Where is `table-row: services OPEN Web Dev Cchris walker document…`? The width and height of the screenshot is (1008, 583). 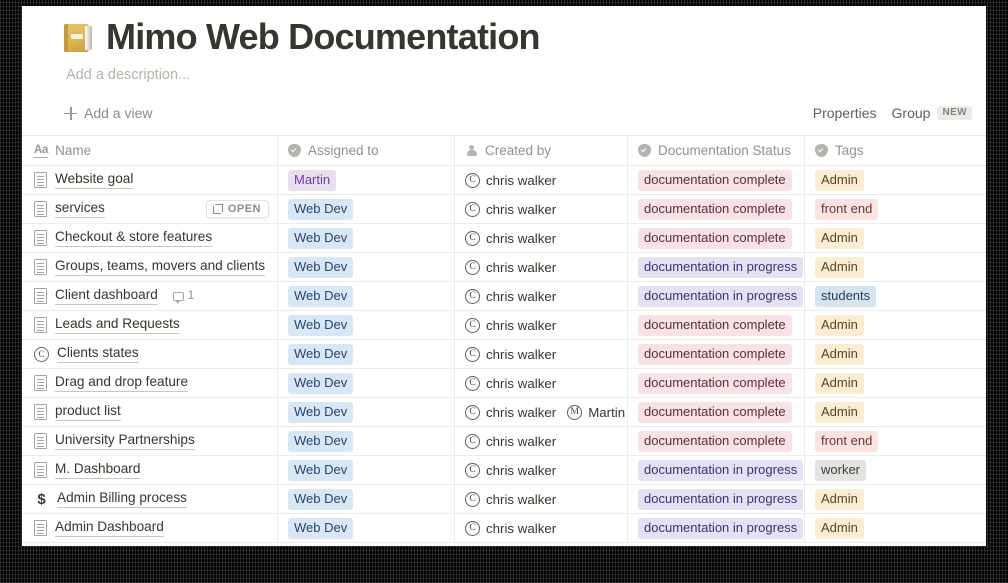
table-row: services OPEN Web Dev Cchris walker document… is located at coordinates (504, 210).